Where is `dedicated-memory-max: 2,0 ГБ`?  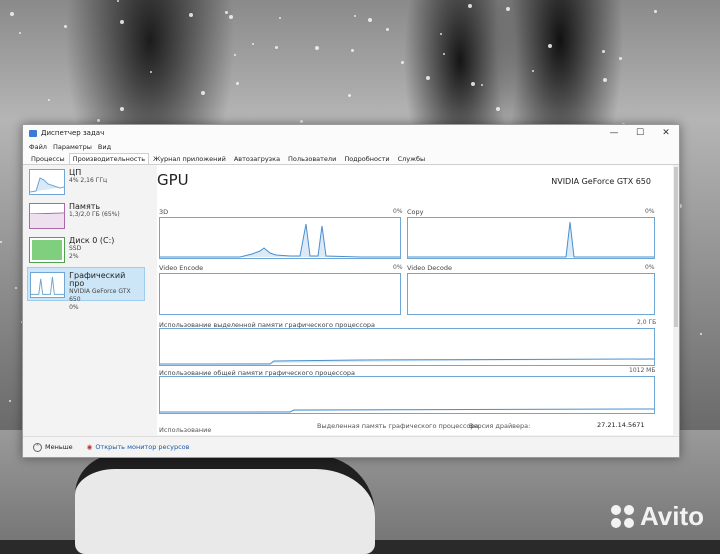
dedicated-memory-max: 2,0 ГБ is located at coordinates (647, 322).